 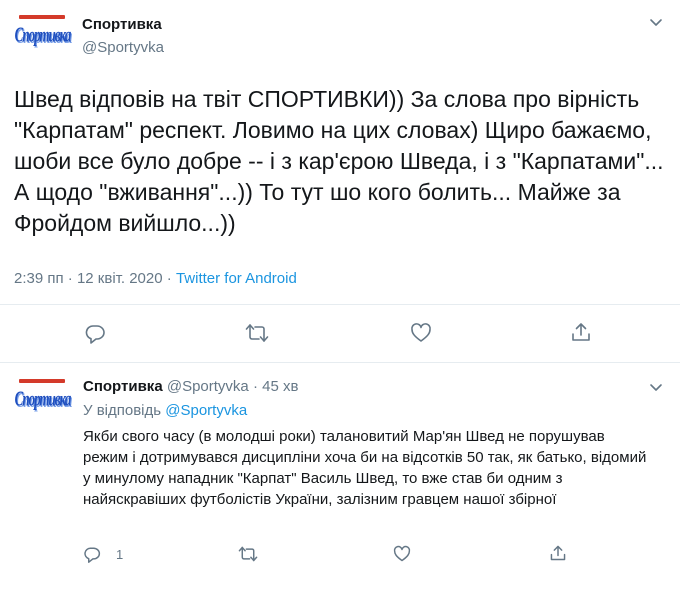 I want to click on reply-to-line: У відповідь @Sportyvka, so click(x=165, y=410).